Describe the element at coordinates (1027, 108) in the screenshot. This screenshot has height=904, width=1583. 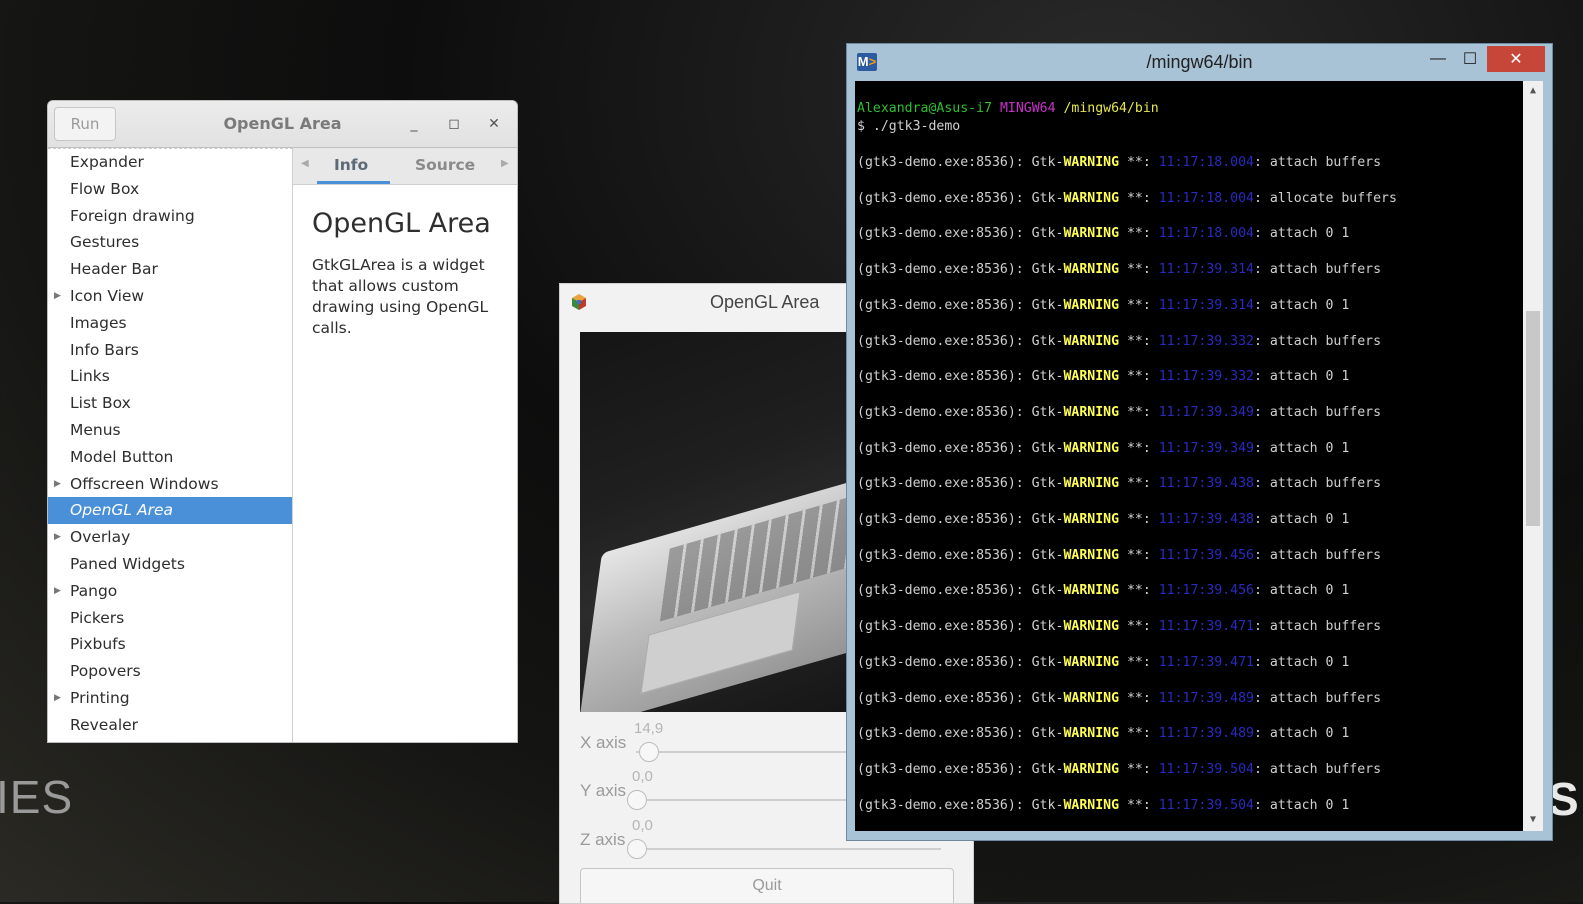
I see `prompt-system: MINGW64` at that location.